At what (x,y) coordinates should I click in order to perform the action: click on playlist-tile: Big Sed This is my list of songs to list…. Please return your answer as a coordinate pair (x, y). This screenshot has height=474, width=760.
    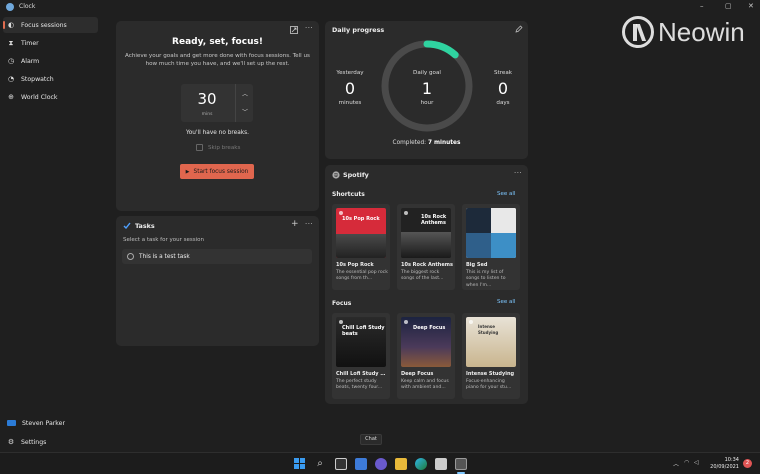
    Looking at the image, I should click on (491, 247).